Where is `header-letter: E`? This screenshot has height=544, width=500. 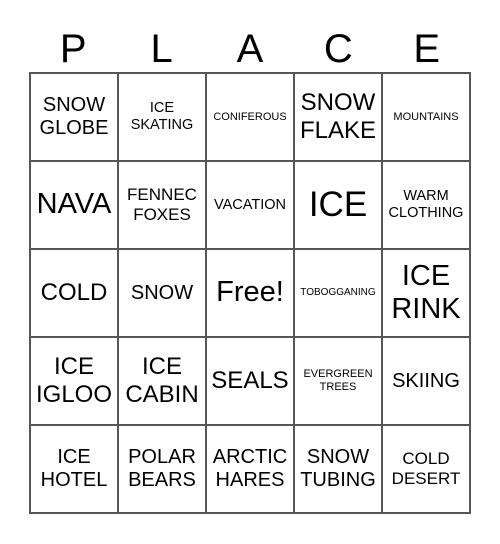 header-letter: E is located at coordinates (427, 49).